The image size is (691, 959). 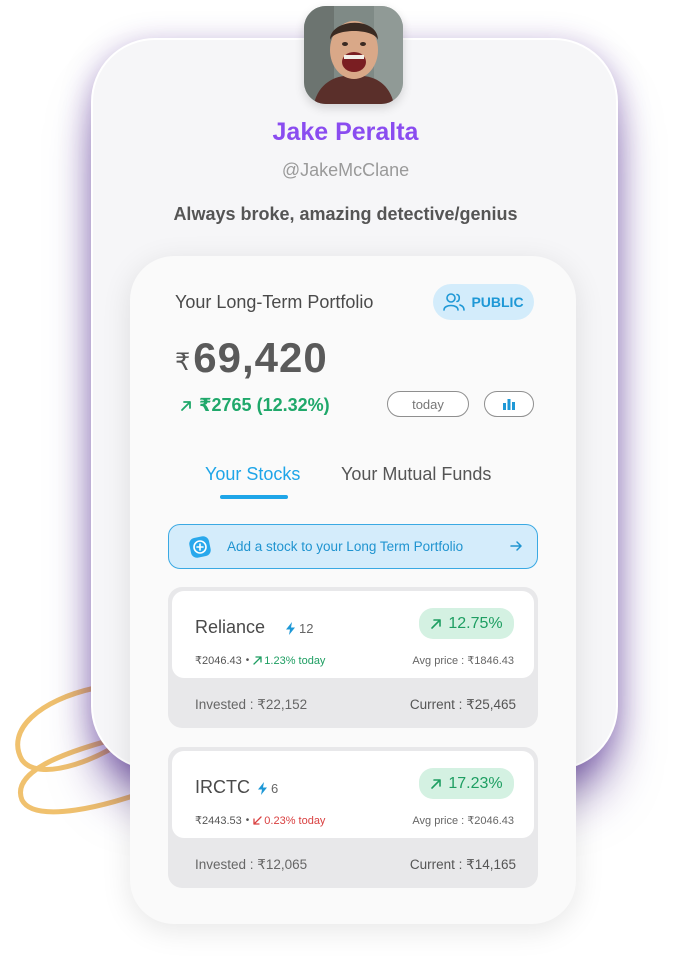 What do you see at coordinates (497, 302) in the screenshot?
I see `visibility-label: PUBLIC` at bounding box center [497, 302].